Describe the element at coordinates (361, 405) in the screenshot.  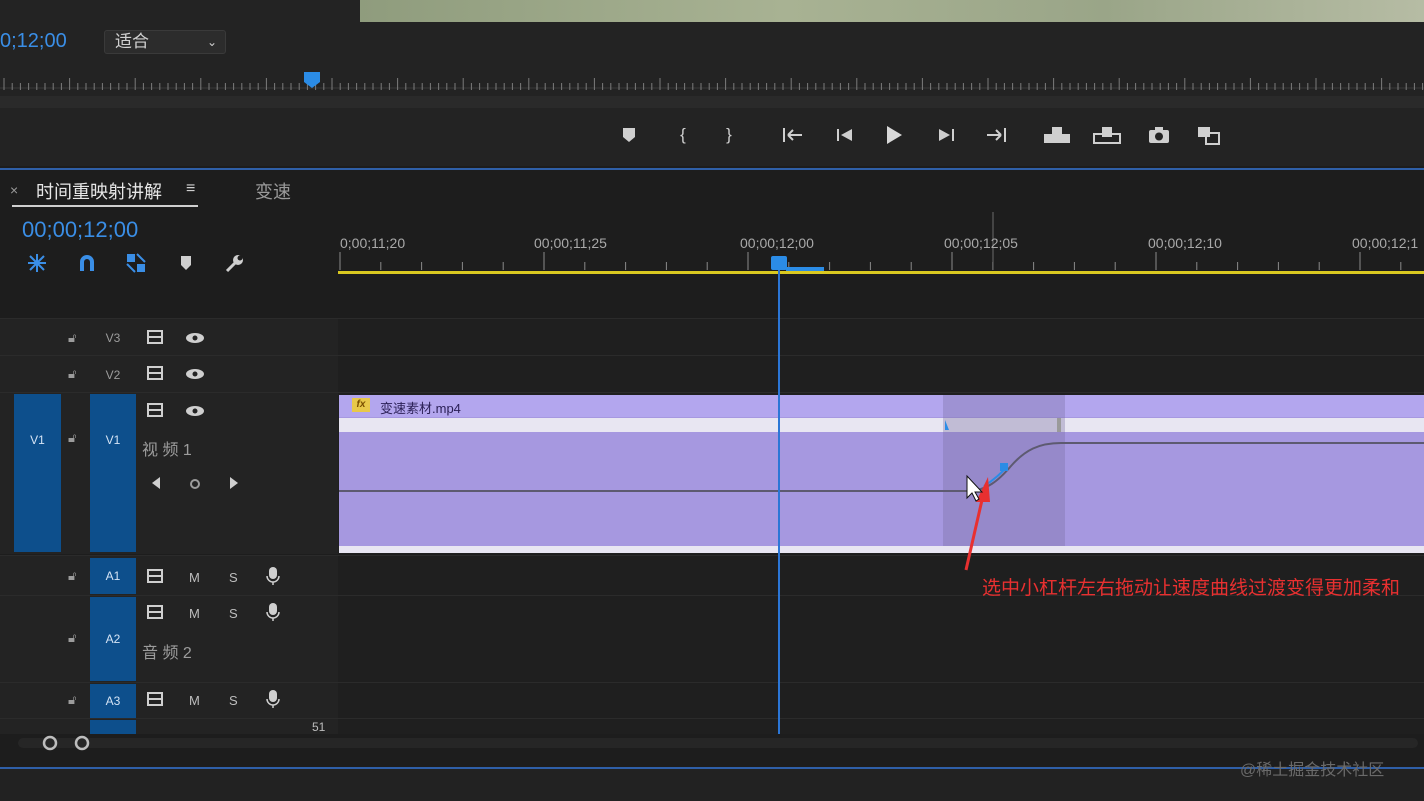
I see `fx-badge: fx` at that location.